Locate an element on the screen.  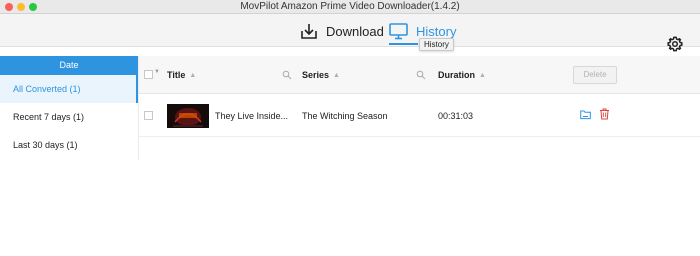
history-tooltip: History is located at coordinates (436, 44).